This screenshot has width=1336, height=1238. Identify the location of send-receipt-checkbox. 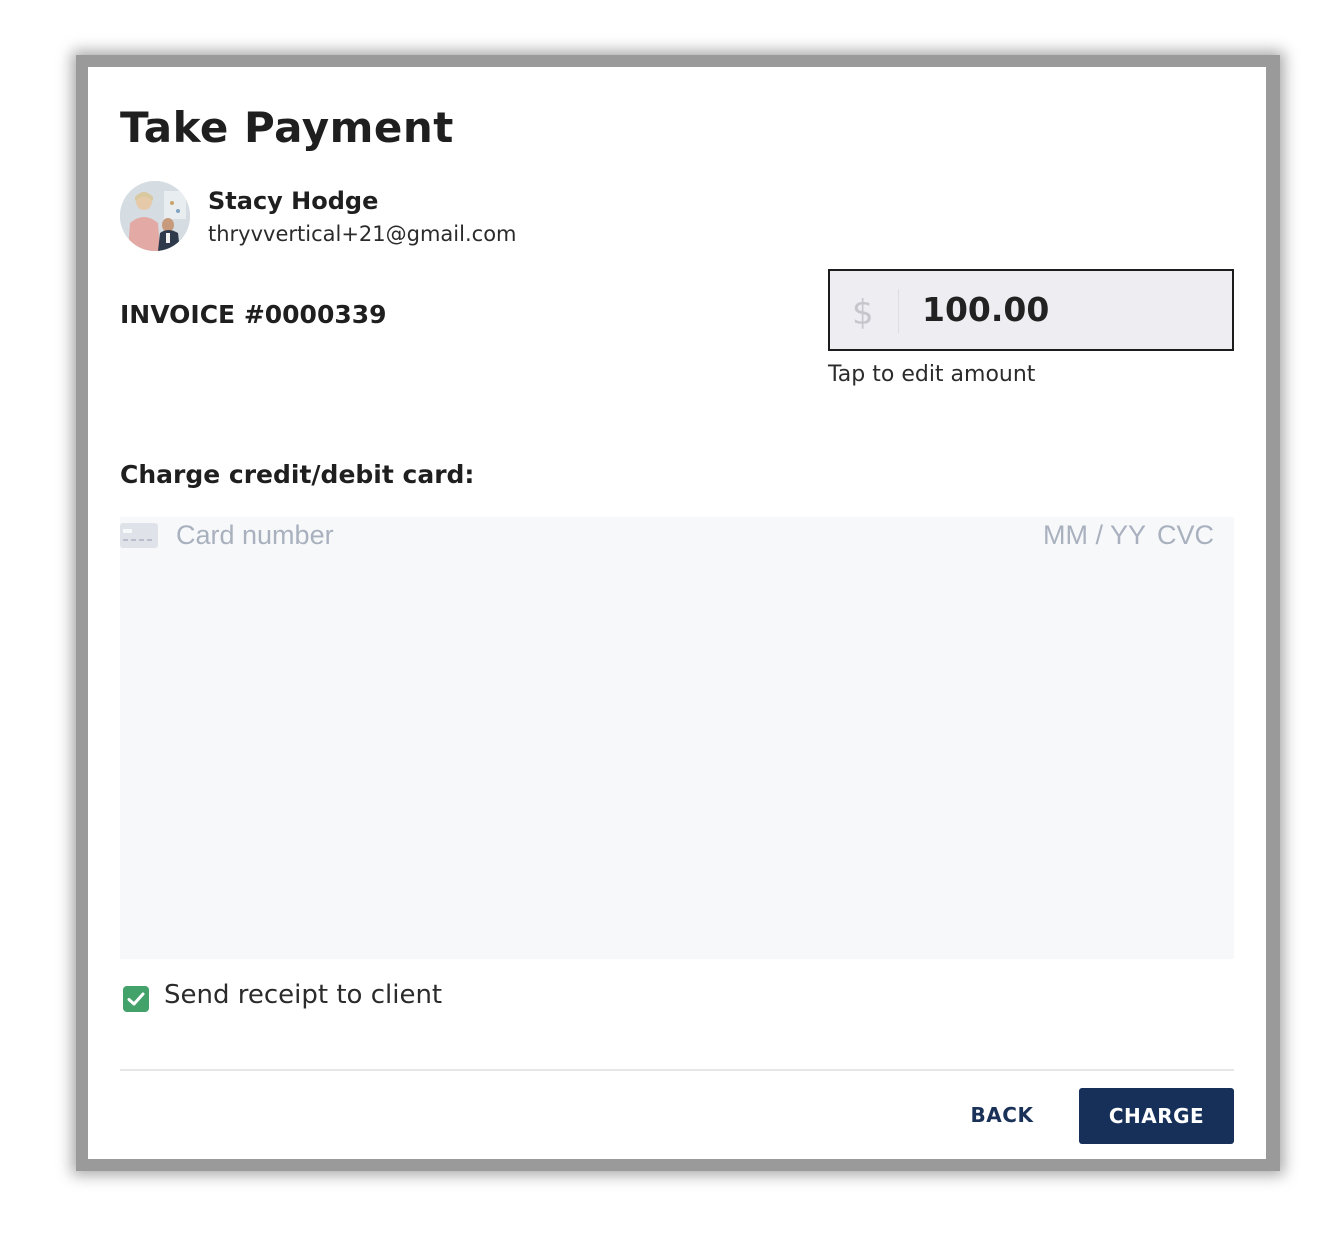
(136, 999).